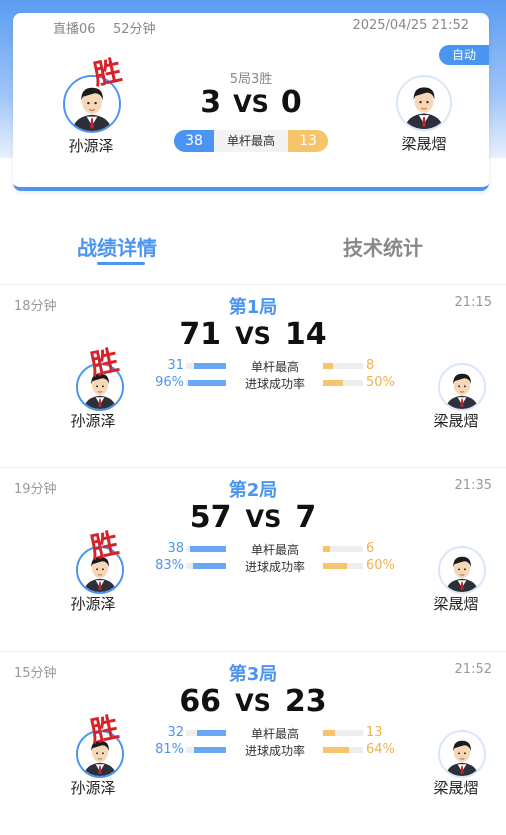  I want to click on match-datetime: 2025/04/25 21:52, so click(410, 25).